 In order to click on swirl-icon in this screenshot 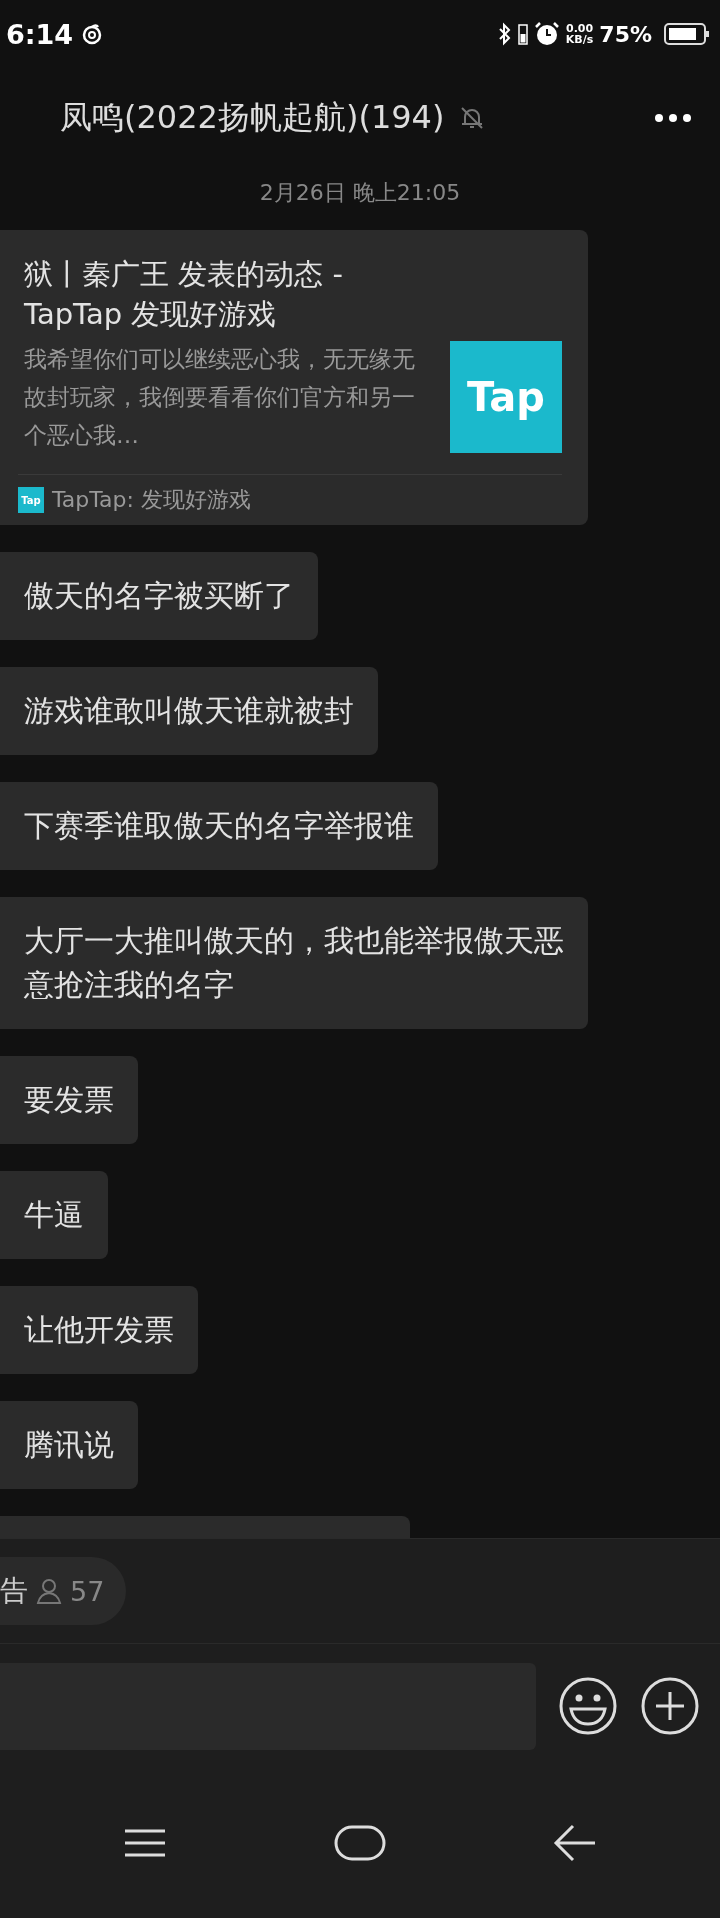, I will do `click(92, 34)`.